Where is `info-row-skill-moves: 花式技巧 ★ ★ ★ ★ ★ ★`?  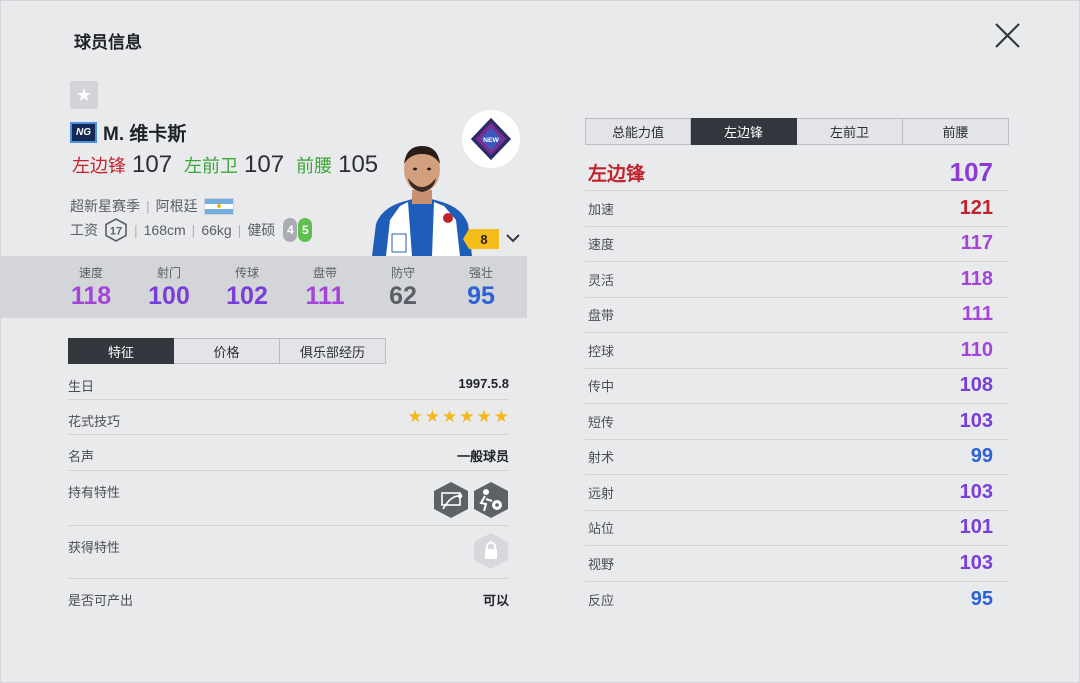 info-row-skill-moves: 花式技巧 ★ ★ ★ ★ ★ ★ is located at coordinates (288, 417).